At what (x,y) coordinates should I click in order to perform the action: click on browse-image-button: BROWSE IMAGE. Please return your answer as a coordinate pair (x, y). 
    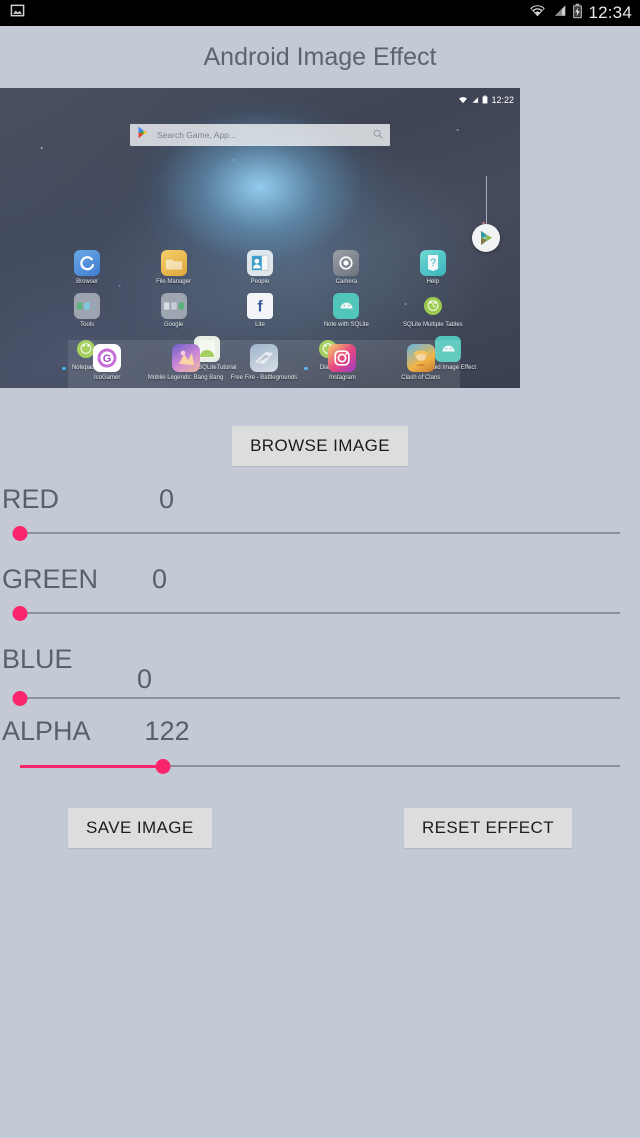
    Looking at the image, I should click on (320, 446).